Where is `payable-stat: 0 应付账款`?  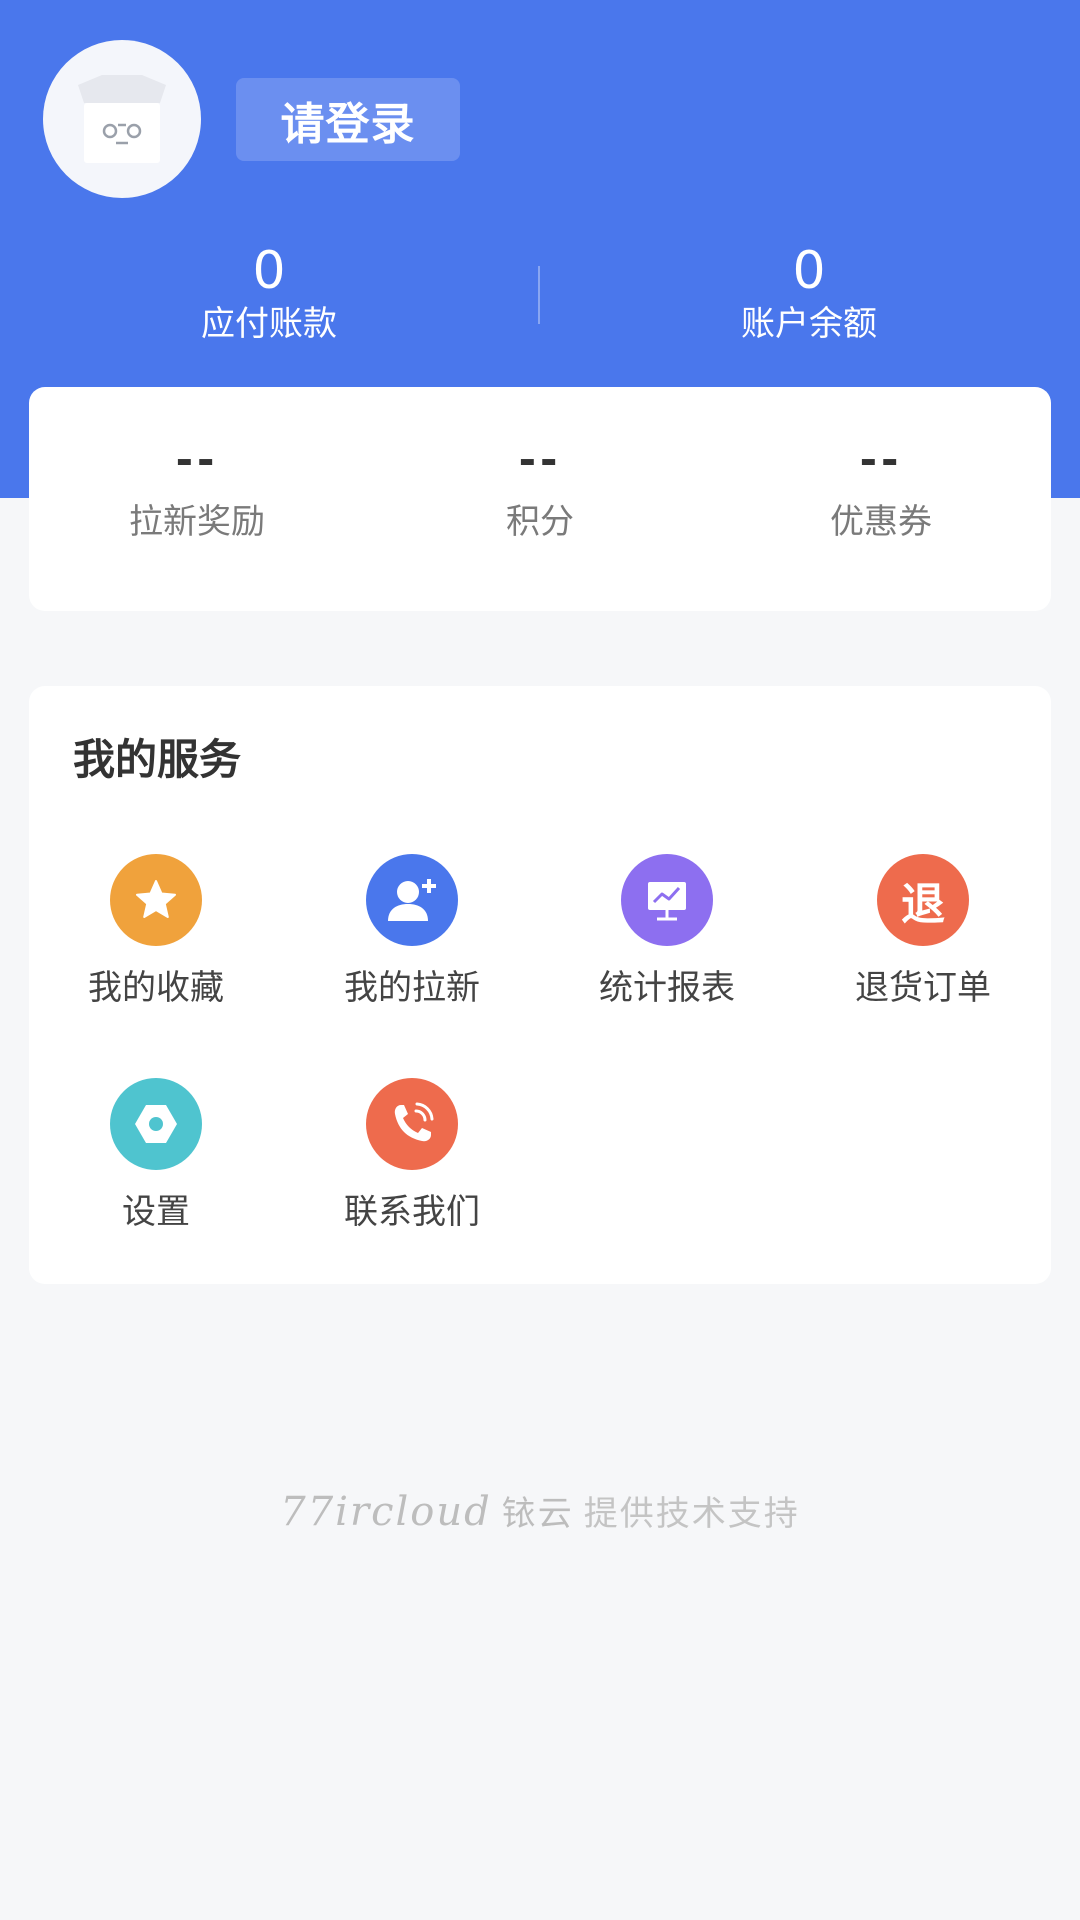
payable-stat: 0 应付账款 is located at coordinates (269, 293).